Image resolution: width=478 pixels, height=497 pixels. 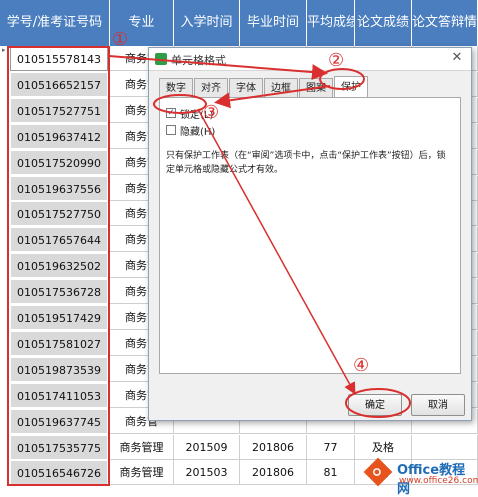 I want to click on row-marker: ▸, so click(x=4, y=50).